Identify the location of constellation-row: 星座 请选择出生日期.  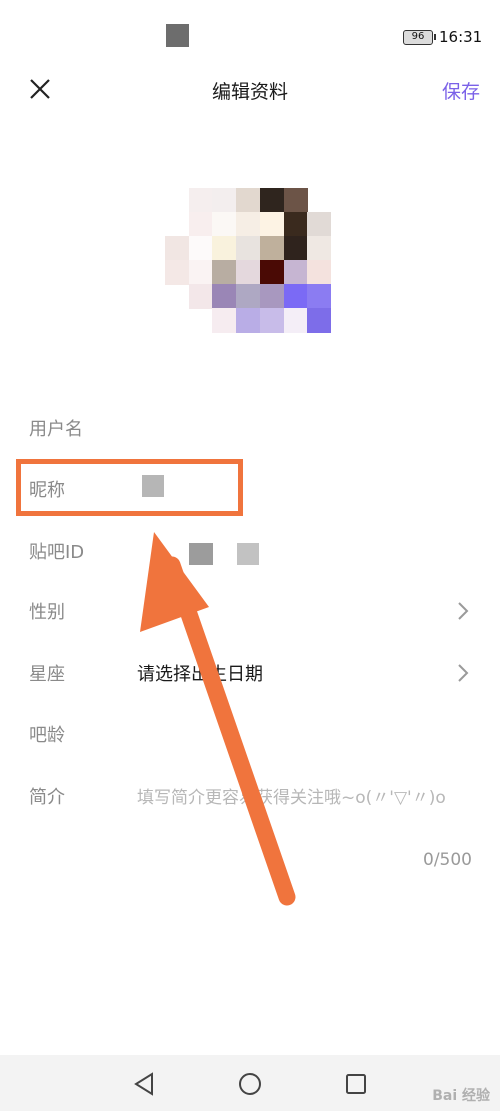
(250, 672).